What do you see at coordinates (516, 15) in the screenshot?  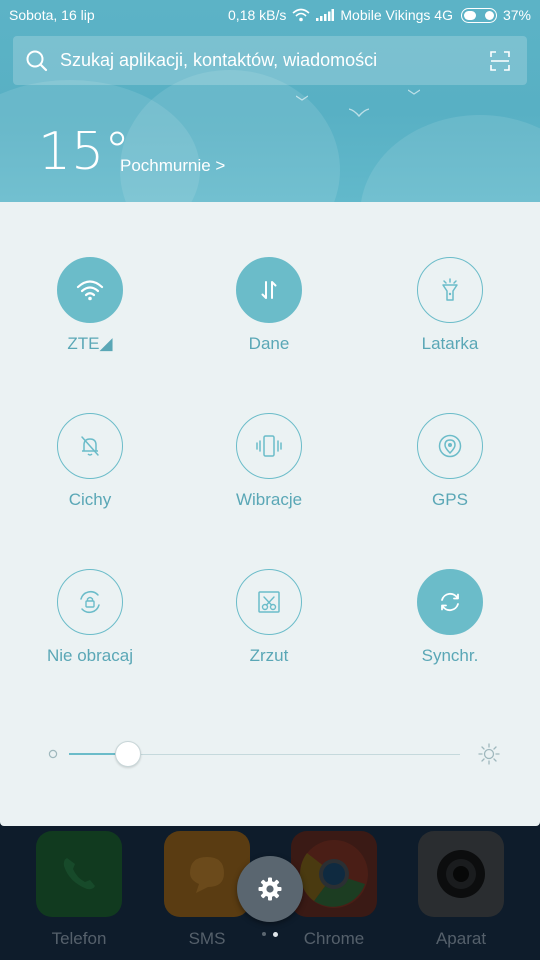 I see `battery-percent: 37%` at bounding box center [516, 15].